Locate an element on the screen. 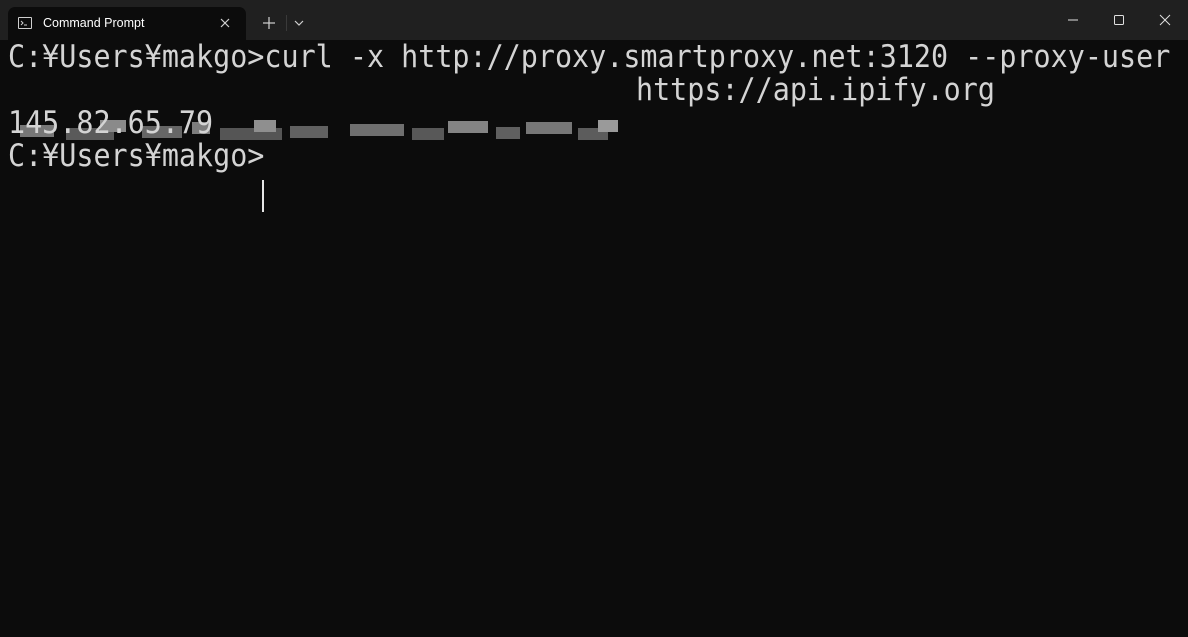 This screenshot has width=1188, height=637. chevron-down-icon is located at coordinates (299, 23).